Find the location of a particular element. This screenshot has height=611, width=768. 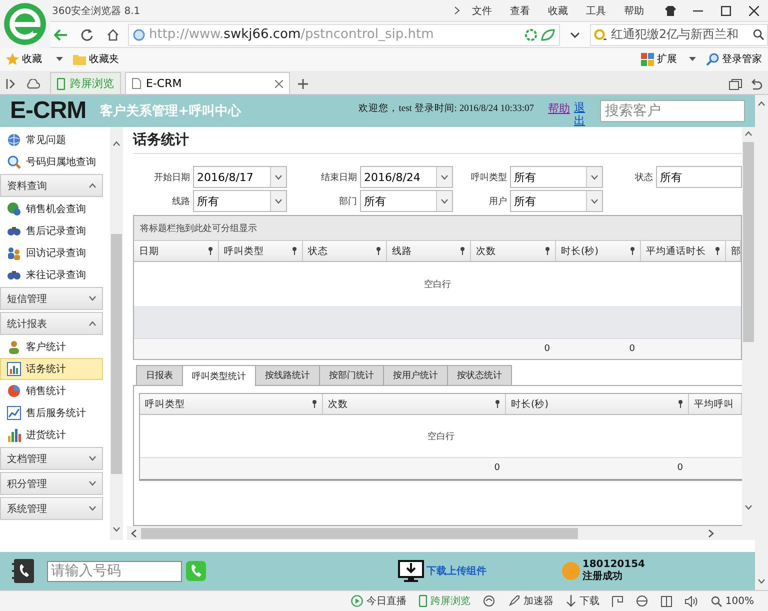

speaker-icon is located at coordinates (691, 601).